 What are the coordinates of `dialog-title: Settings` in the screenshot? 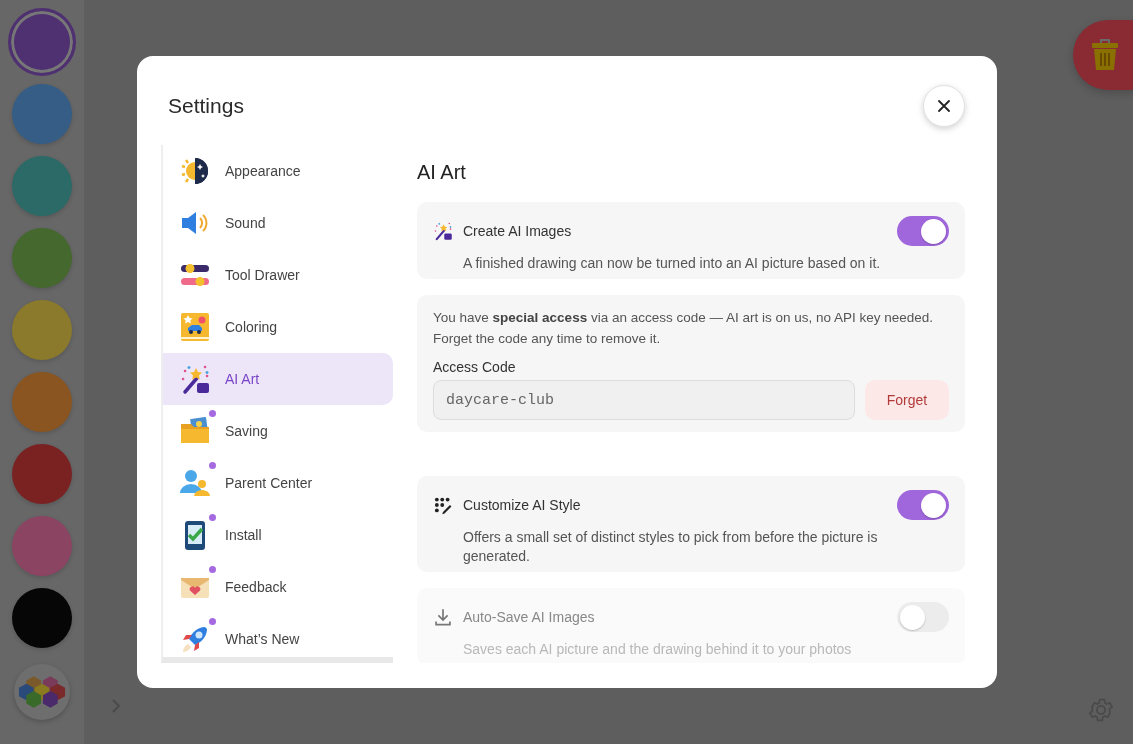 It's located at (206, 106).